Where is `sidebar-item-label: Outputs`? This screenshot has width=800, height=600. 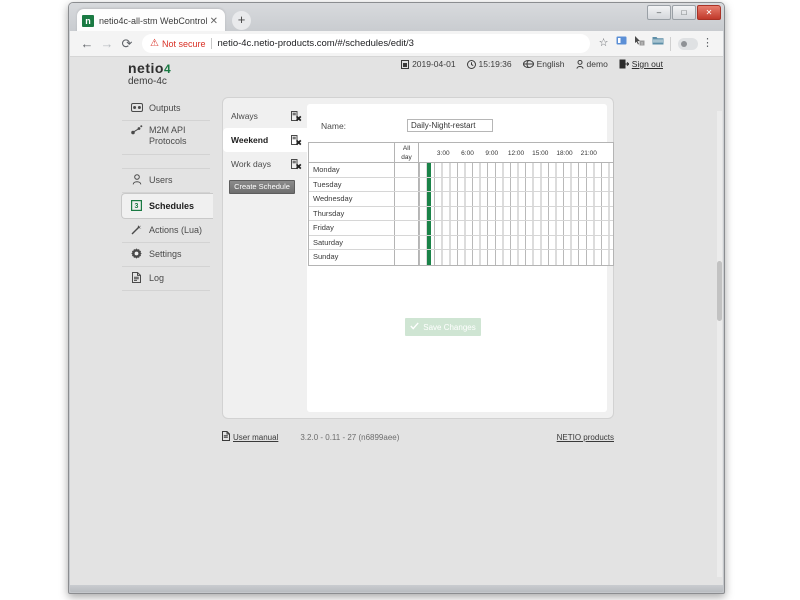
sidebar-item-label: Outputs is located at coordinates (165, 108).